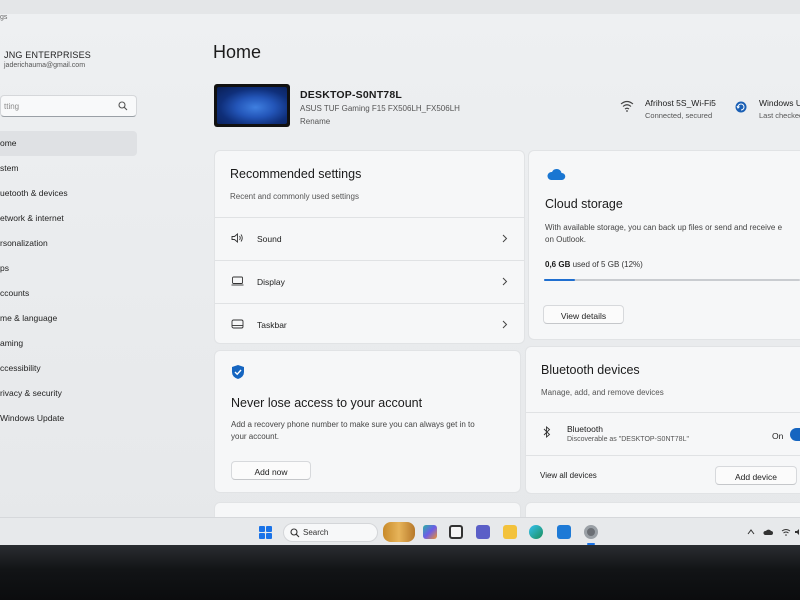 The height and width of the screenshot is (600, 800). I want to click on monitor-icon, so click(237, 281).